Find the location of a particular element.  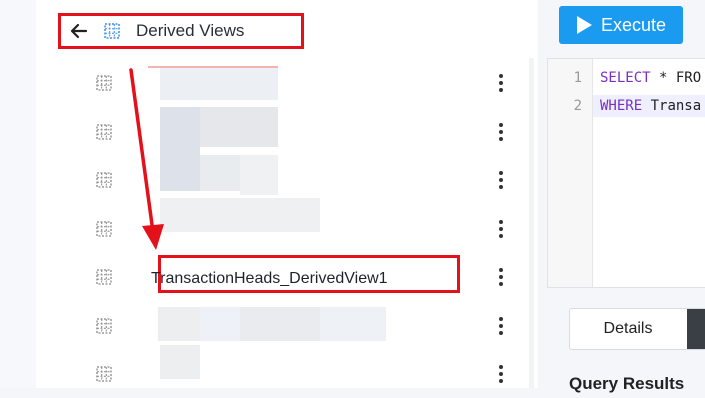

blurred-item-underline is located at coordinates (213, 67).